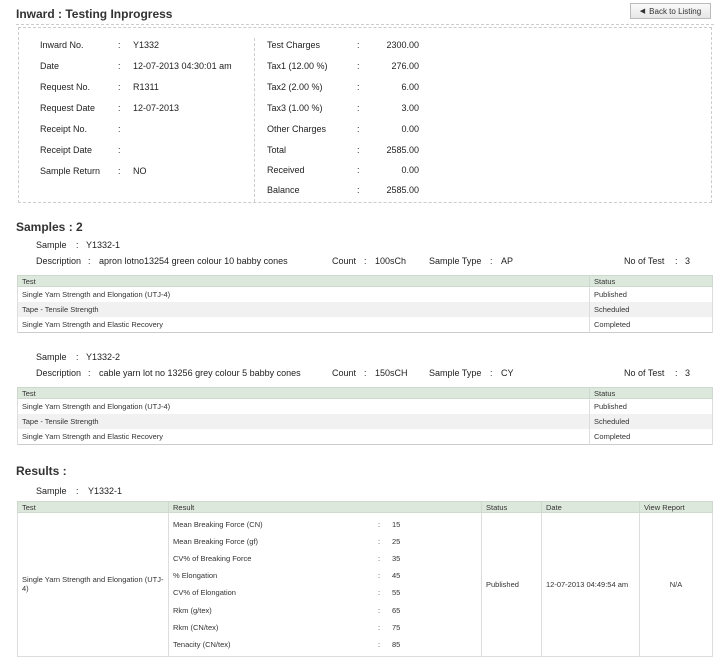 The width and height of the screenshot is (724, 672). What do you see at coordinates (146, 45) in the screenshot?
I see `inward-no-value: Y1332` at bounding box center [146, 45].